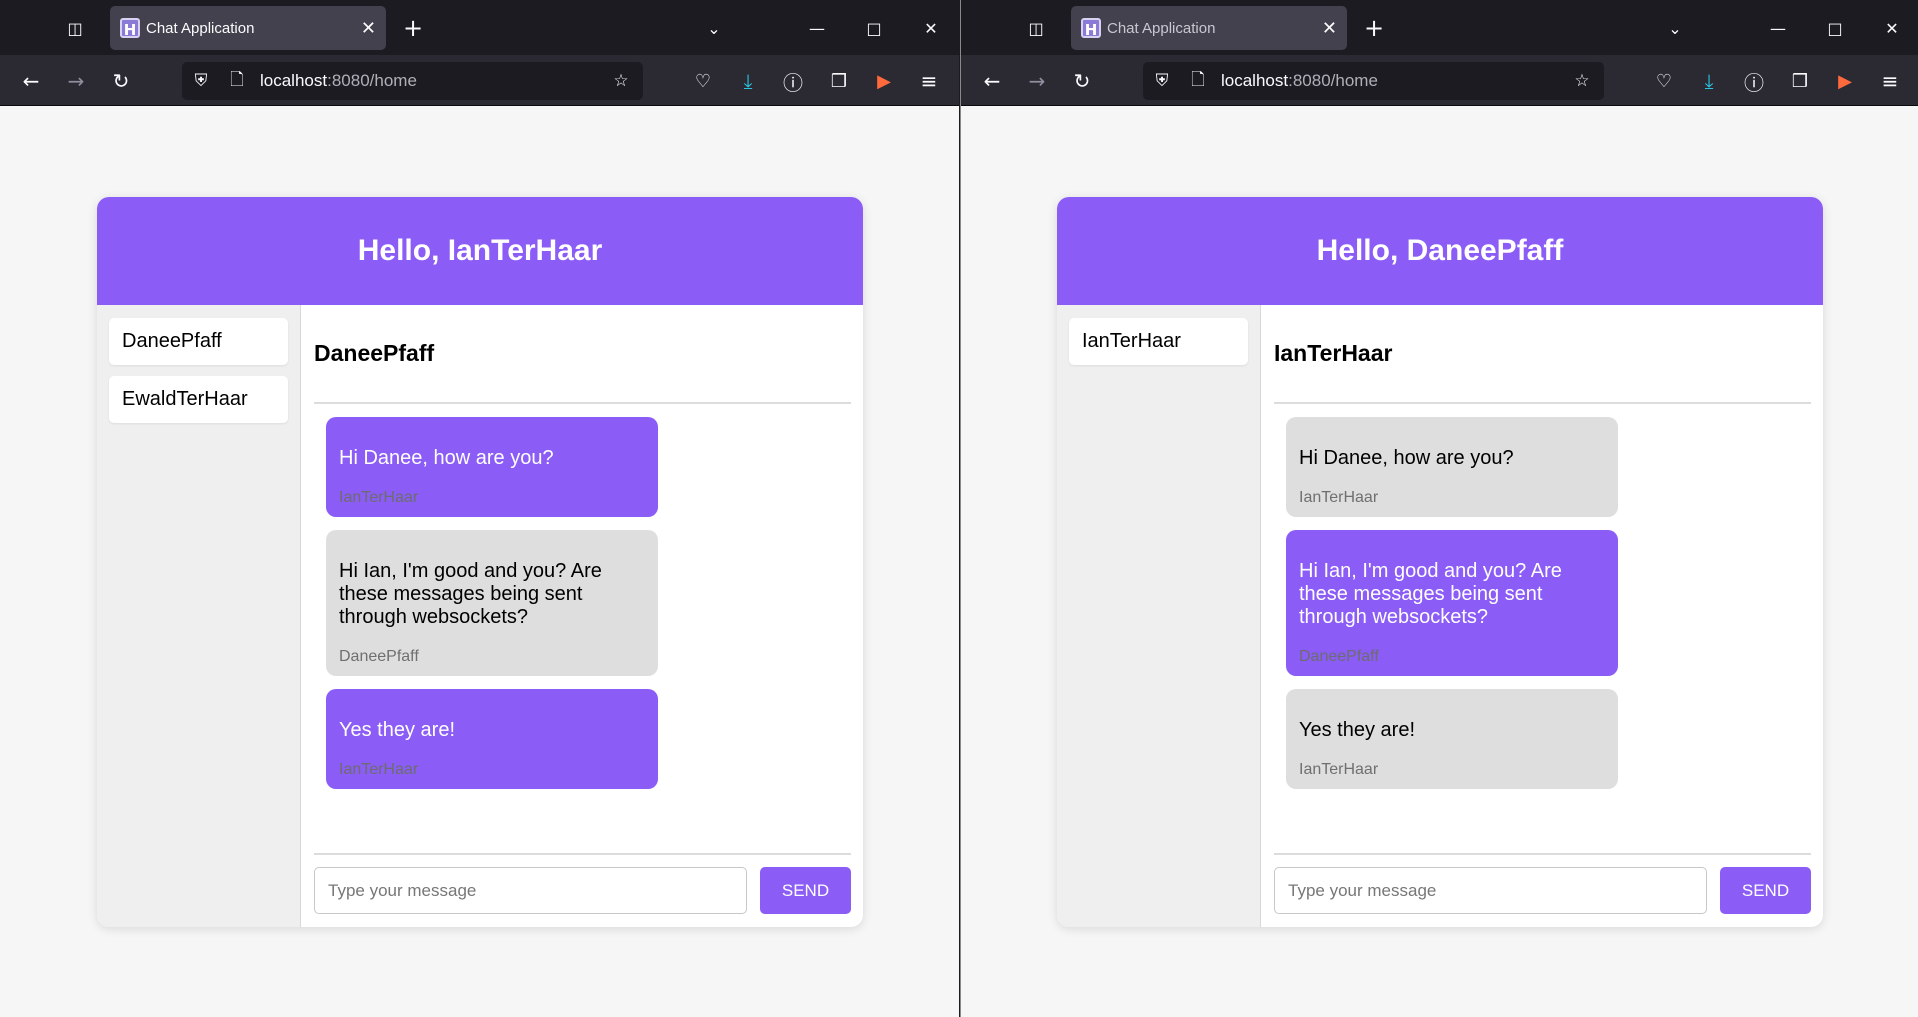 The height and width of the screenshot is (1017, 1918). What do you see at coordinates (1542, 354) in the screenshot?
I see `chat-title: IanTerHaar` at bounding box center [1542, 354].